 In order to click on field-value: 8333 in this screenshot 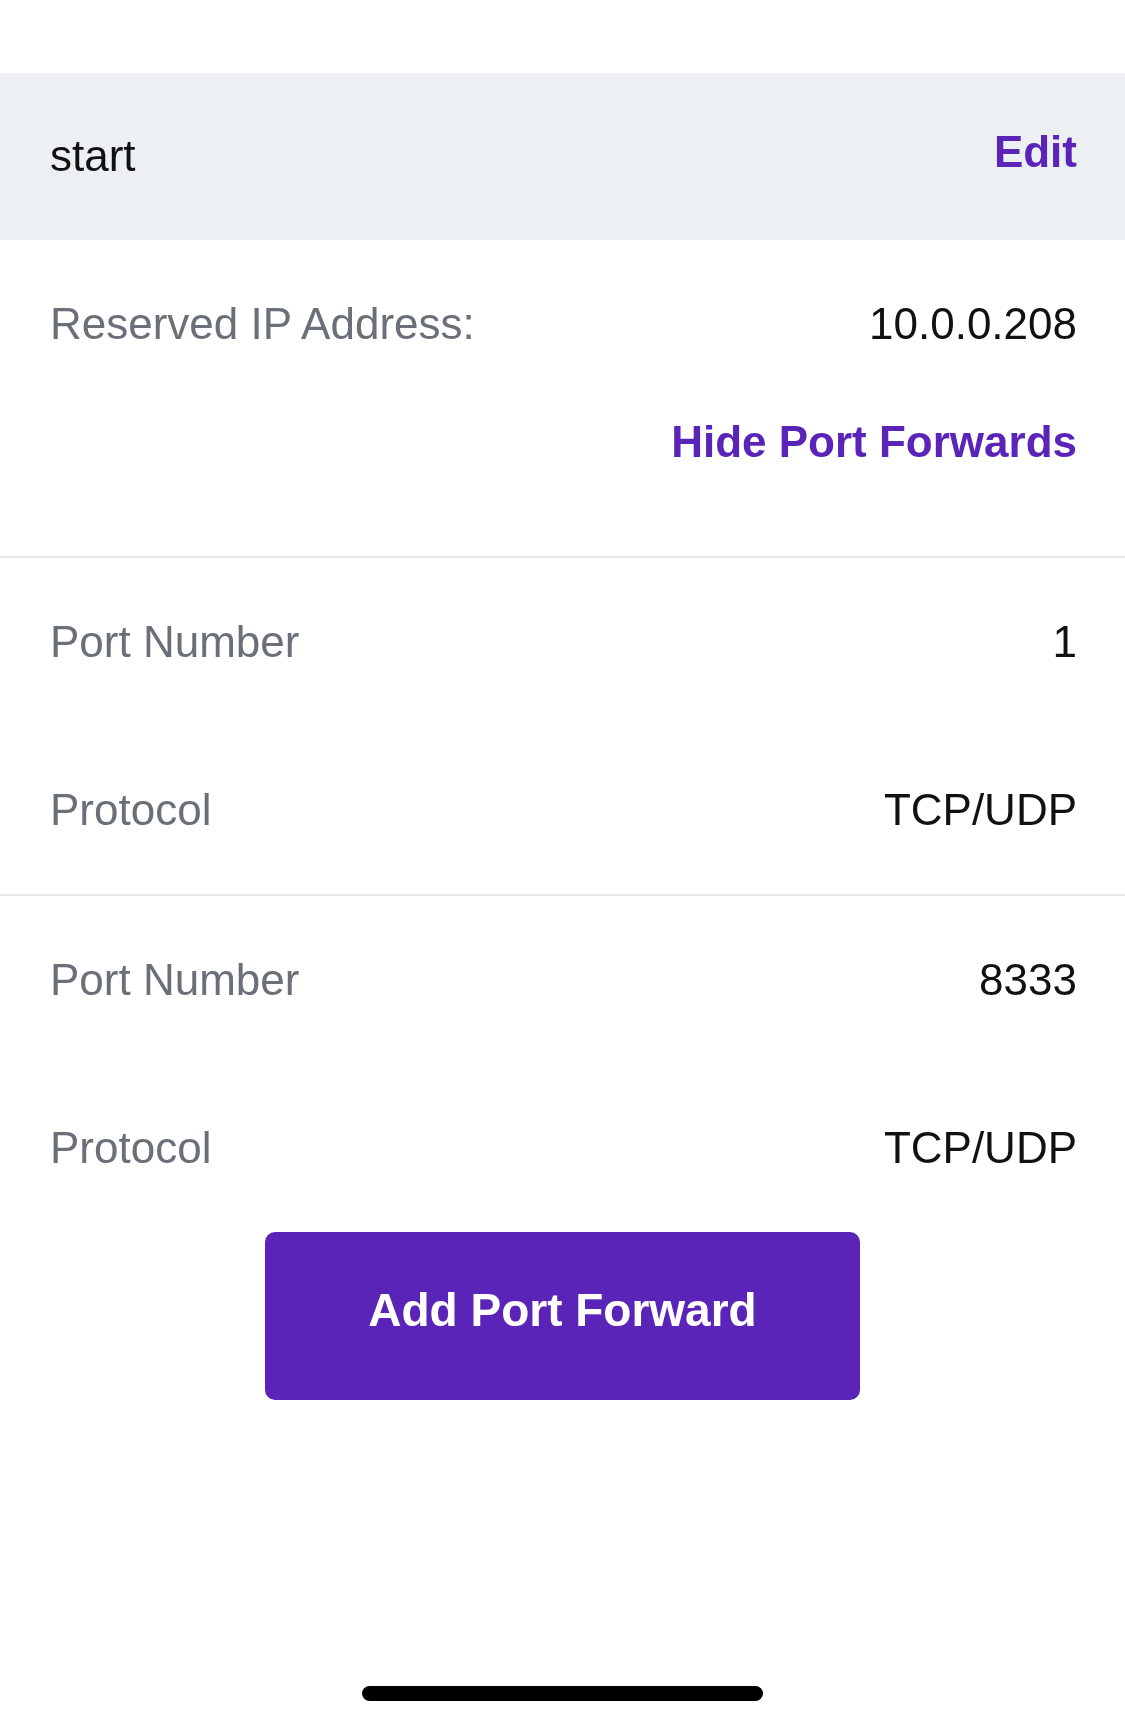, I will do `click(1028, 979)`.